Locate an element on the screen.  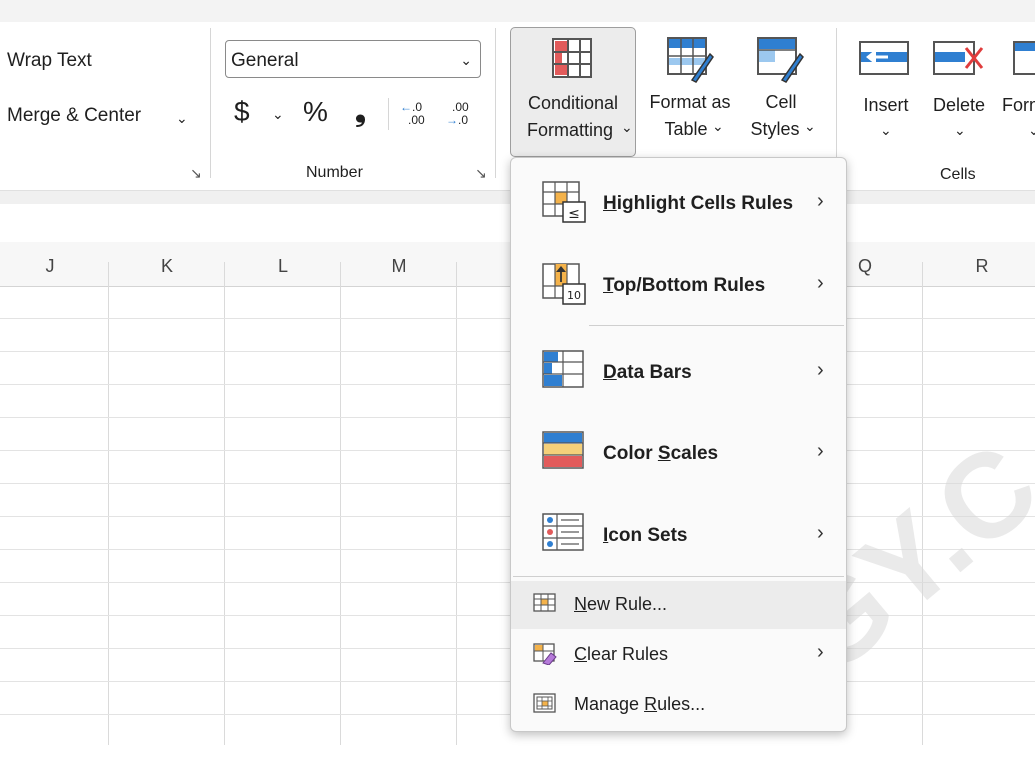
decrease-decimal-button: .00 → .0 is located at coordinates (460, 116).